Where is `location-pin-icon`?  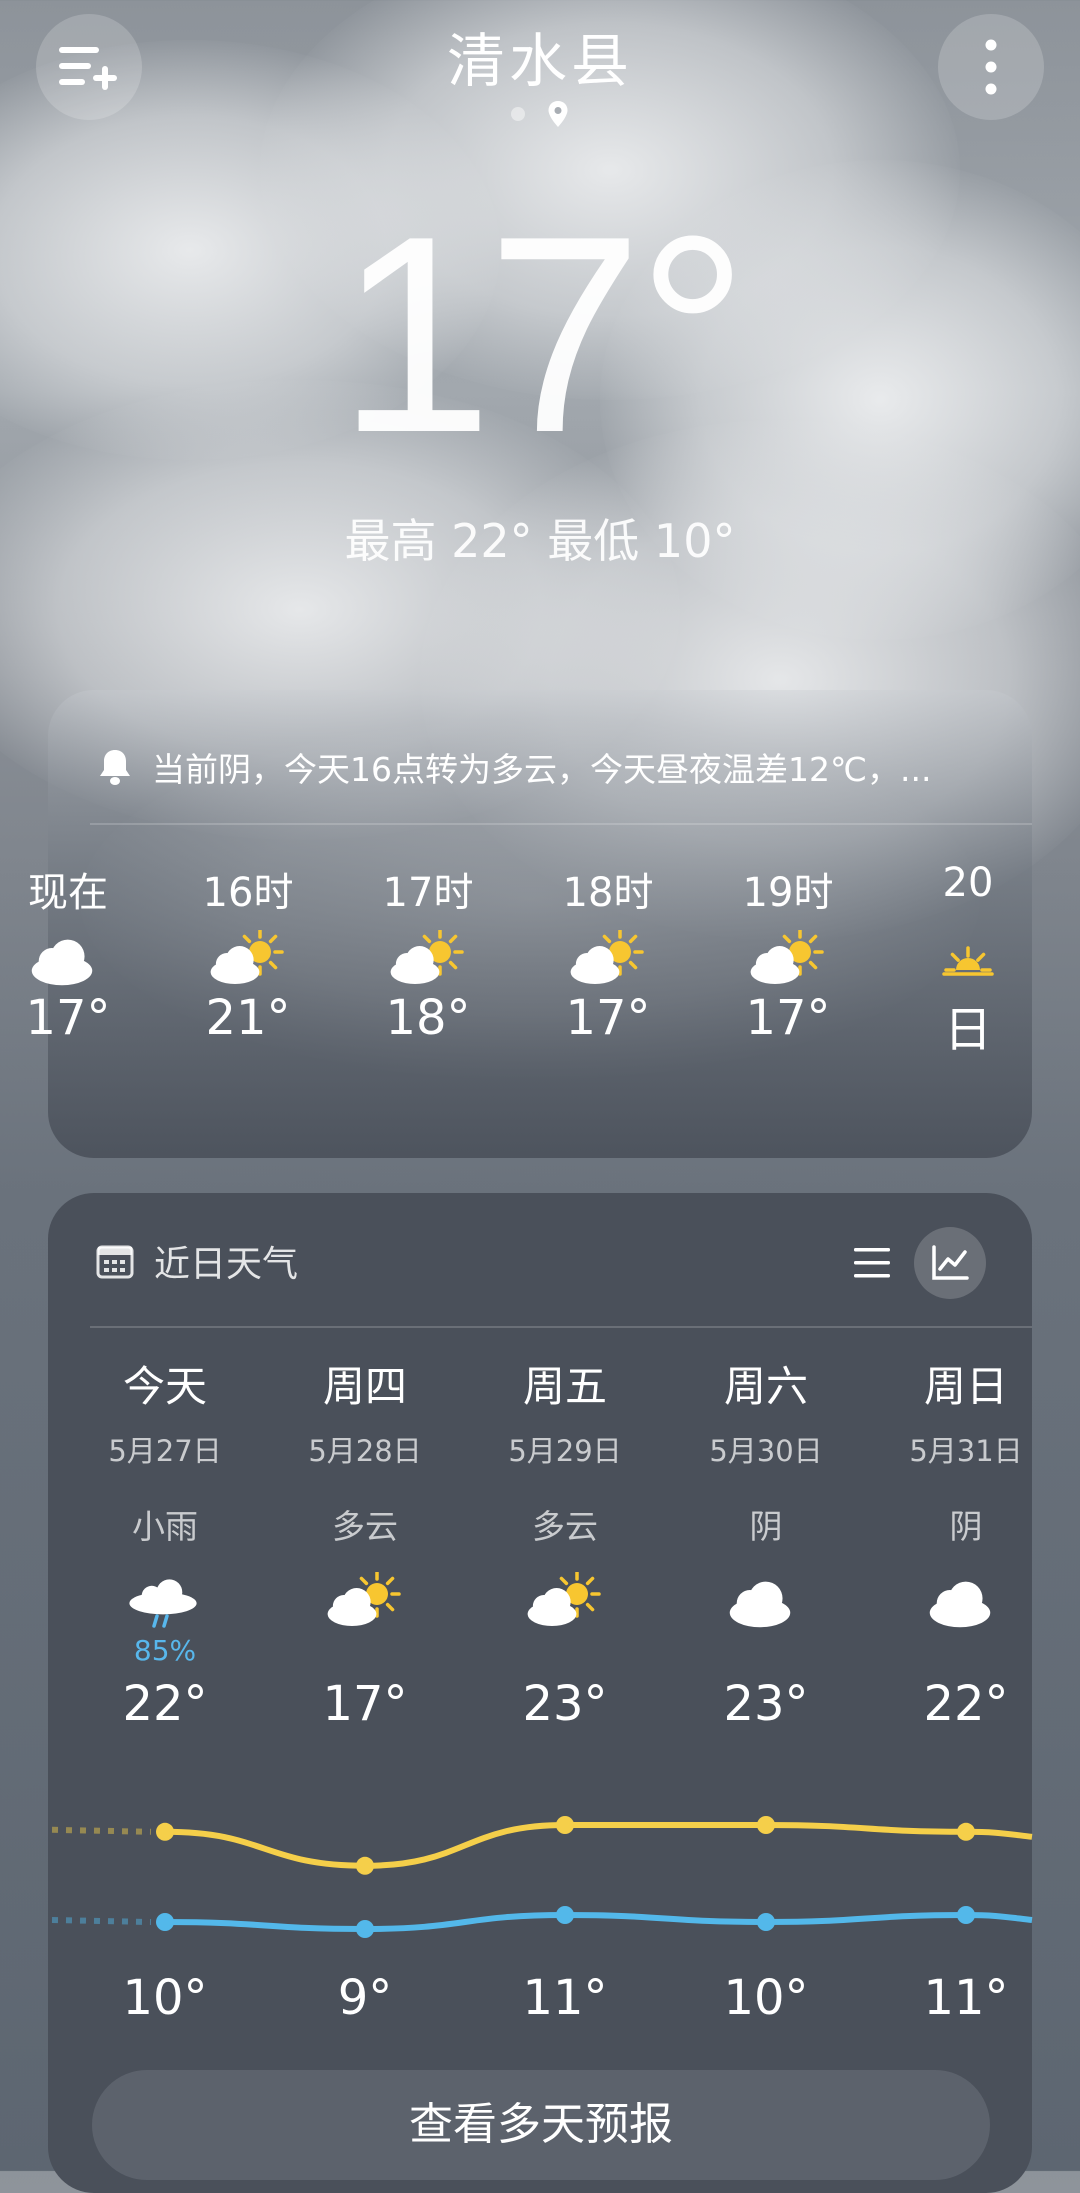
location-pin-icon is located at coordinates (558, 114).